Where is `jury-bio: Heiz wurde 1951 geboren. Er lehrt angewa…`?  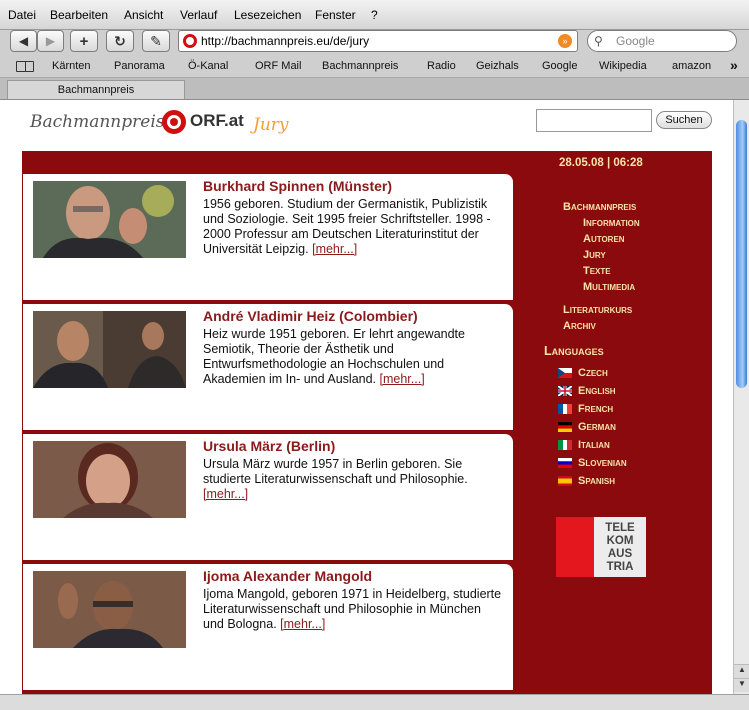 jury-bio: Heiz wurde 1951 geboren. Er lehrt angewa… is located at coordinates (353, 357).